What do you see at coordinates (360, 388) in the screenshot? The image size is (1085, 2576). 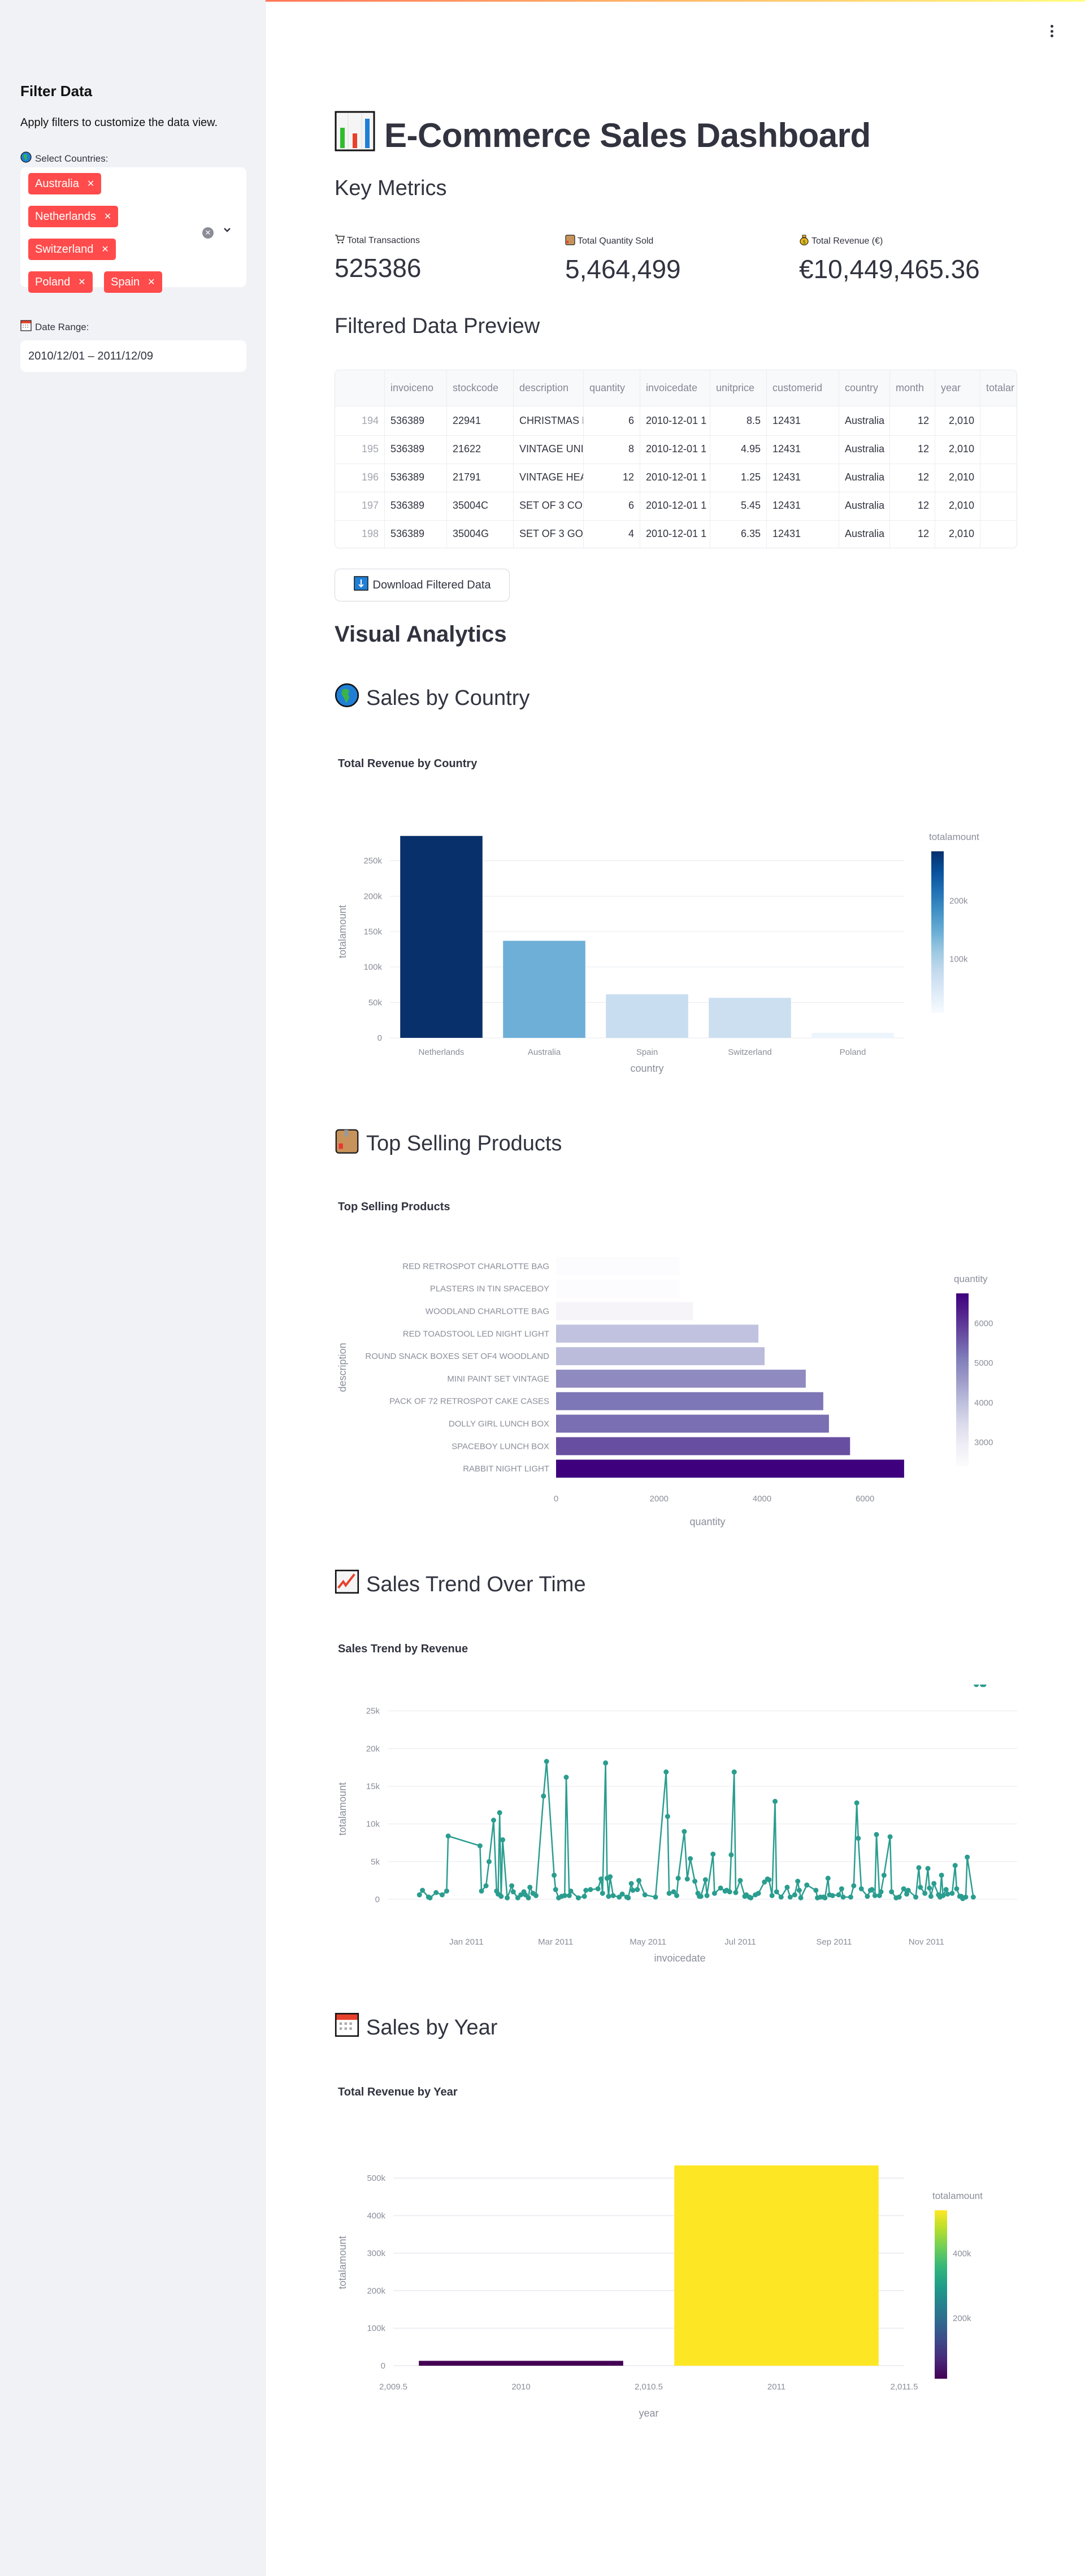 I see `column-header` at bounding box center [360, 388].